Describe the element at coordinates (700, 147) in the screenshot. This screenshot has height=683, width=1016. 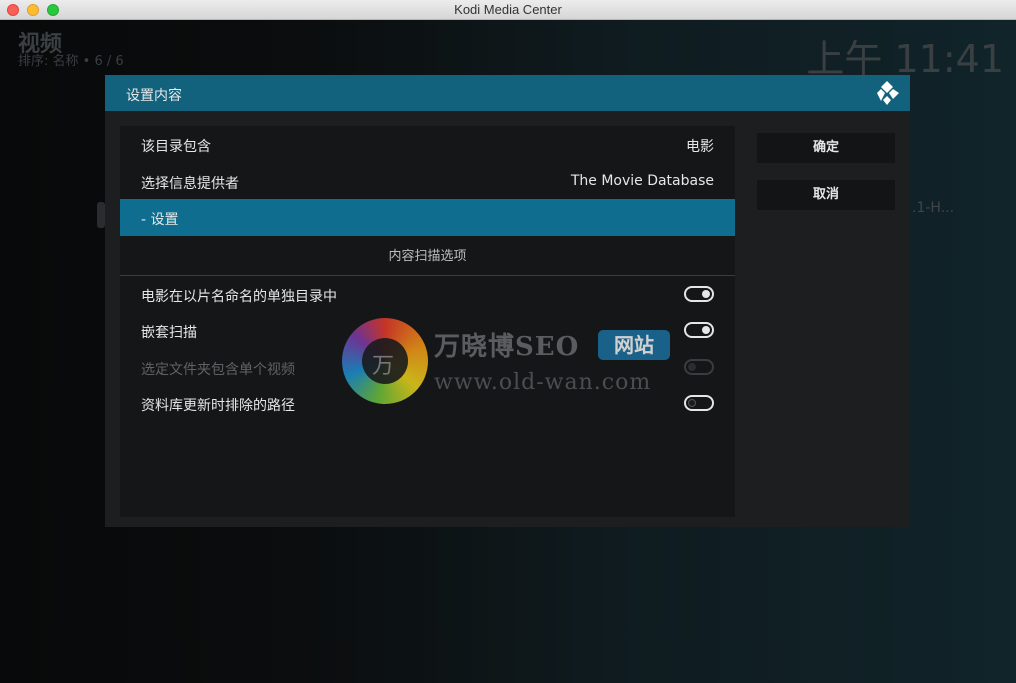
I see `row-directory-contains-value: 电影` at that location.